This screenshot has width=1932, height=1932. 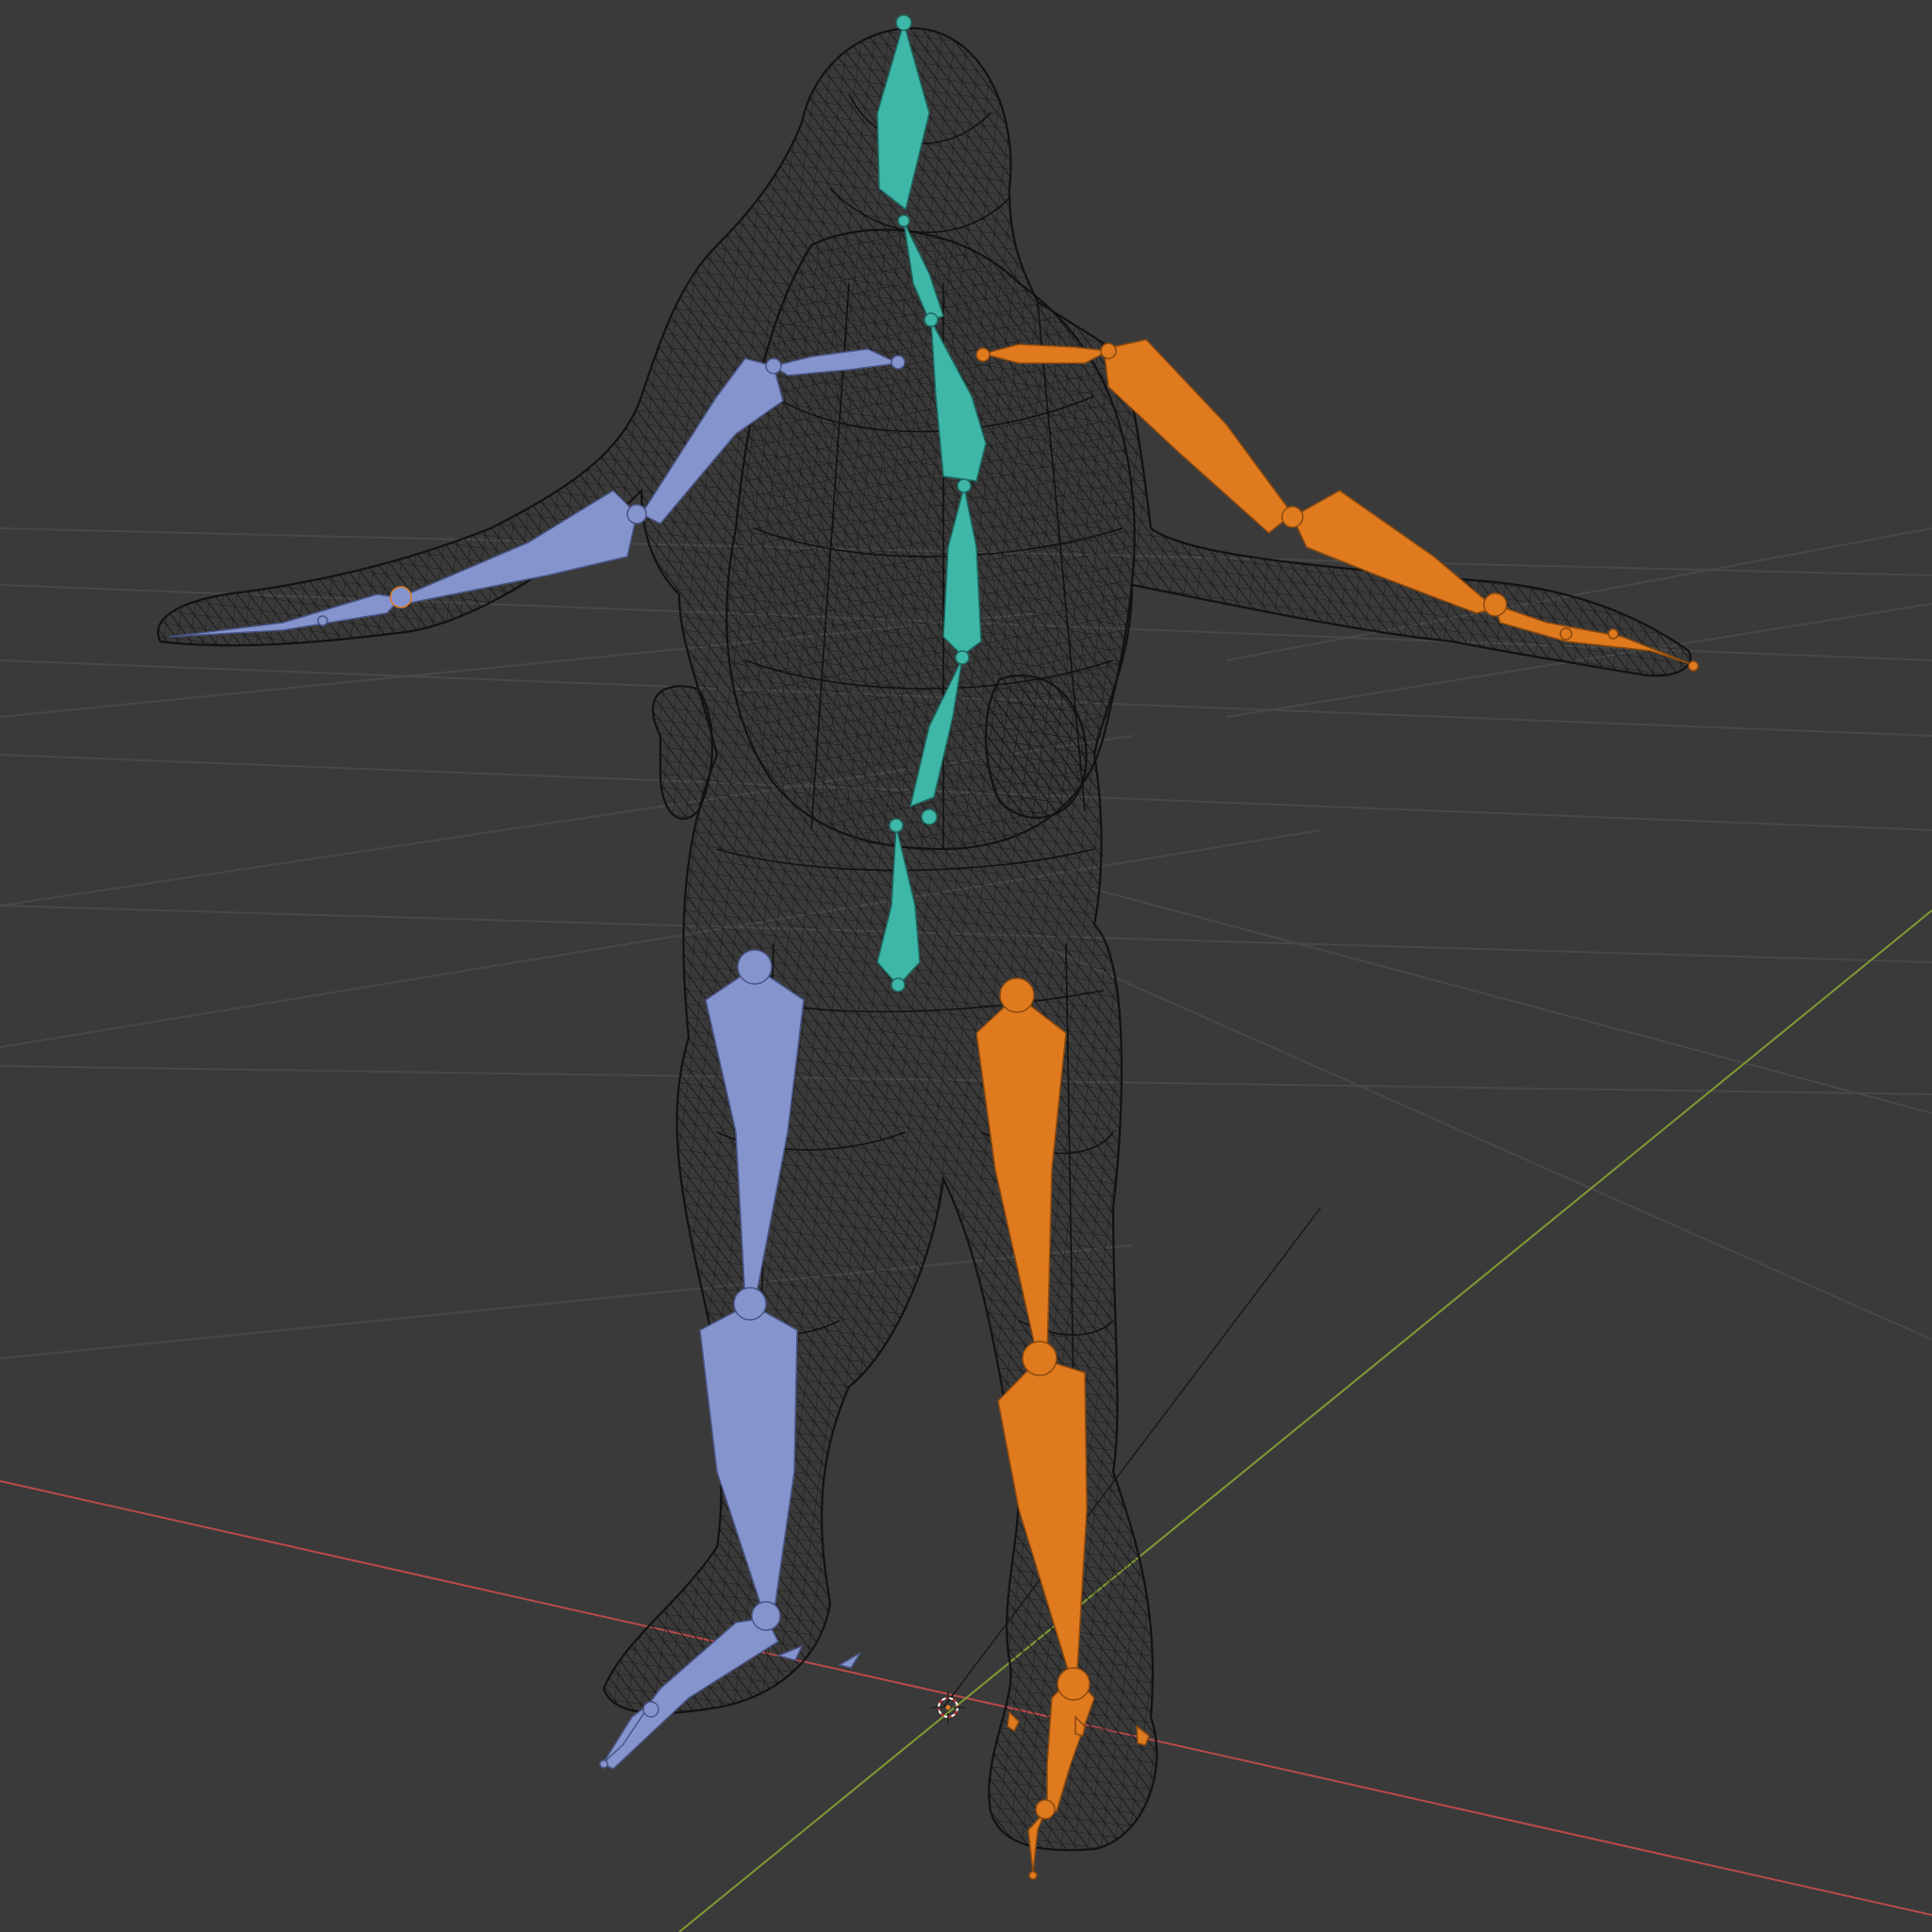 I want to click on joint-head-top, so click(x=904, y=23).